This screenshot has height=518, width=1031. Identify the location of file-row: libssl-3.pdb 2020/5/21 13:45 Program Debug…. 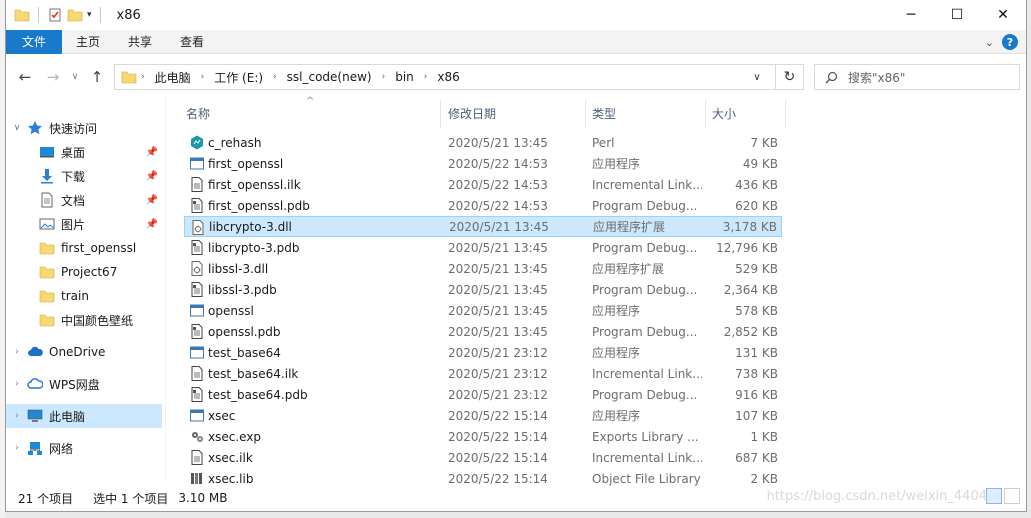
(483, 289).